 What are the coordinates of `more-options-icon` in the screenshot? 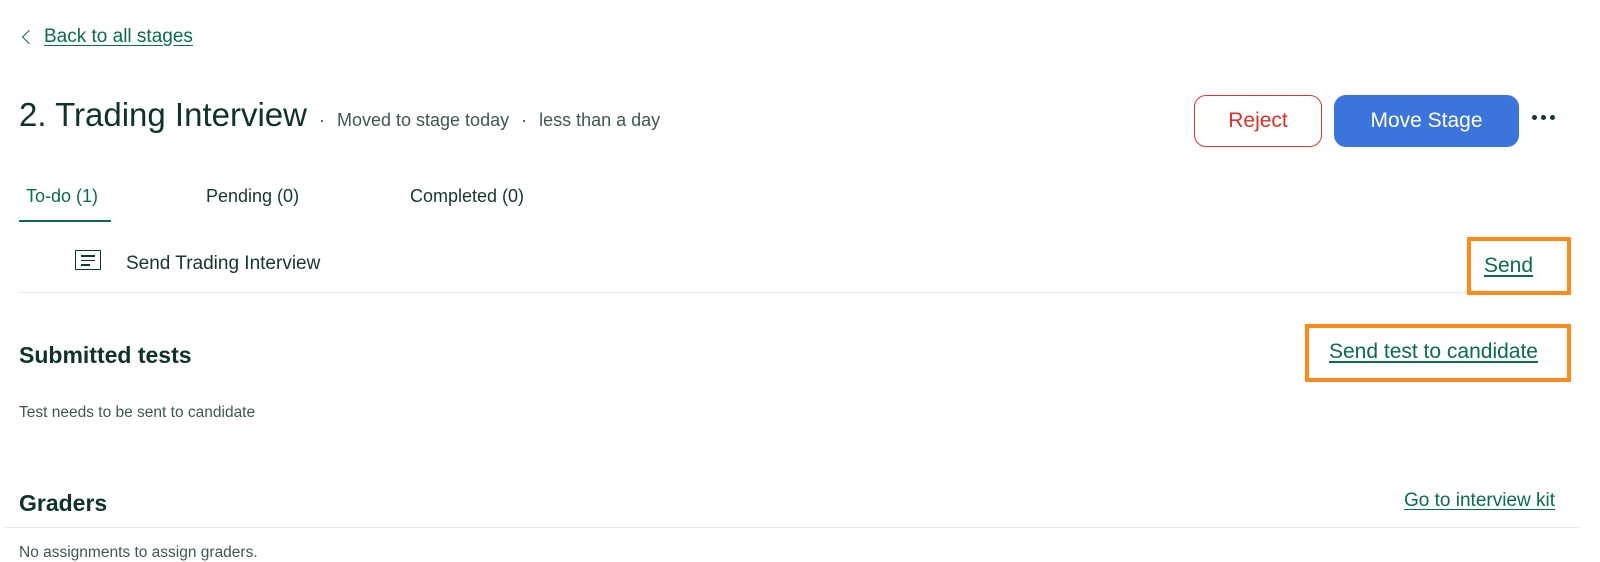 It's located at (1543, 117).